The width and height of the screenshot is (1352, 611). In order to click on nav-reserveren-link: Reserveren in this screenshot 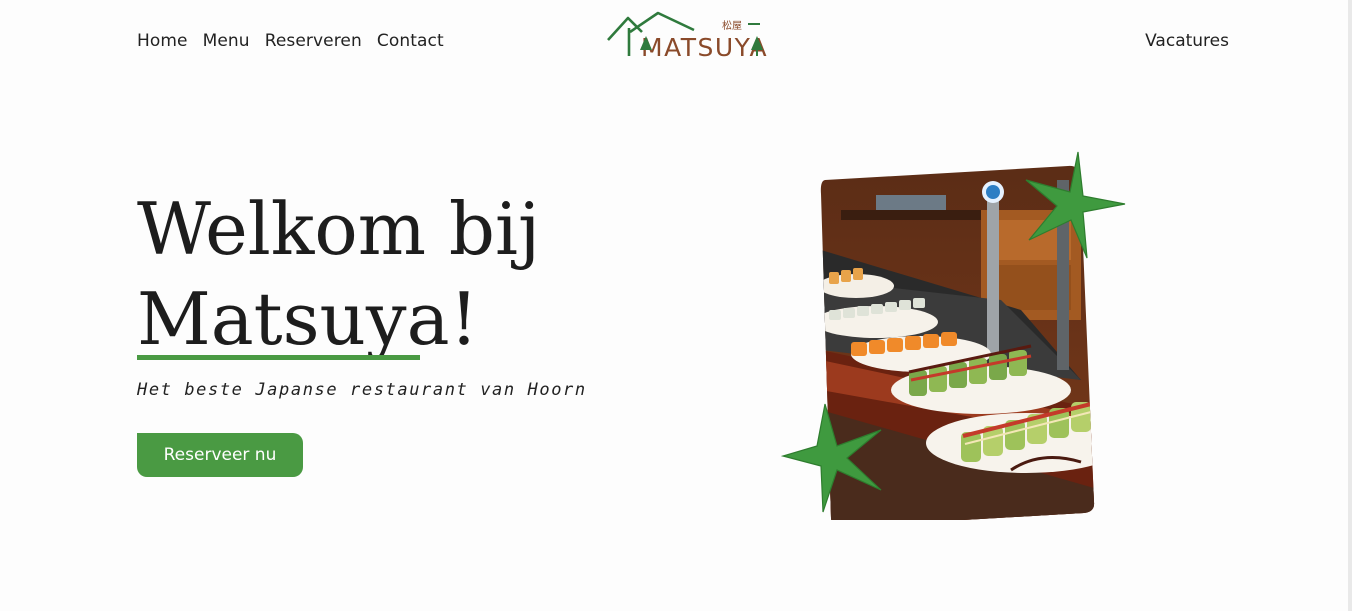, I will do `click(313, 41)`.